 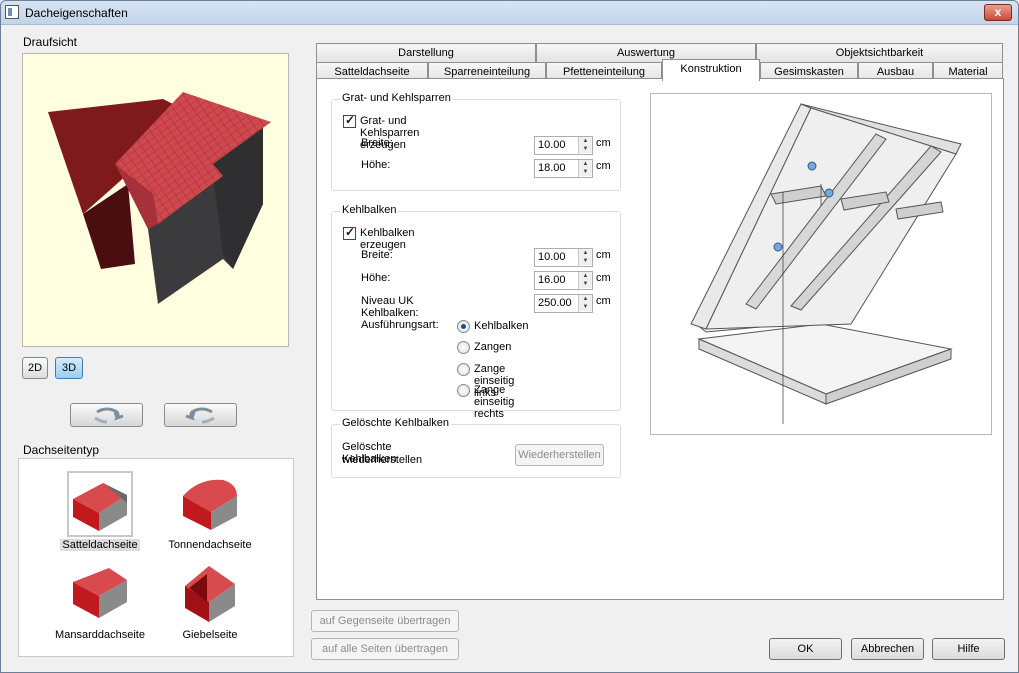 I want to click on help-button: Hilfe, so click(x=968, y=649).